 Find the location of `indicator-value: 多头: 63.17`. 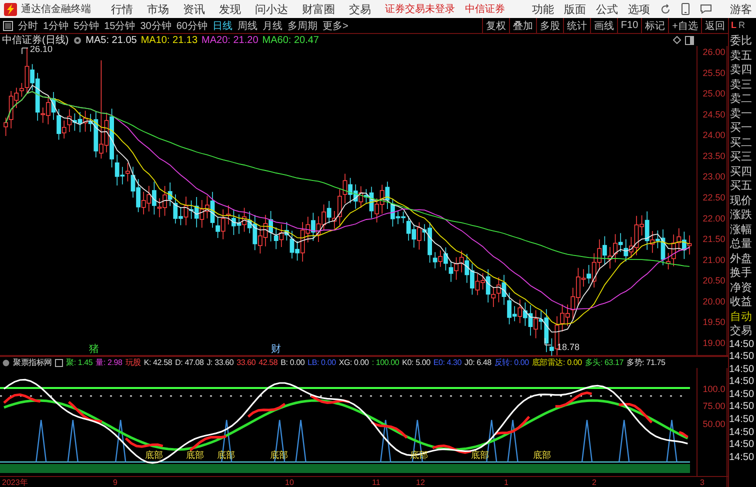

indicator-value: 多头: 63.17 is located at coordinates (604, 362).